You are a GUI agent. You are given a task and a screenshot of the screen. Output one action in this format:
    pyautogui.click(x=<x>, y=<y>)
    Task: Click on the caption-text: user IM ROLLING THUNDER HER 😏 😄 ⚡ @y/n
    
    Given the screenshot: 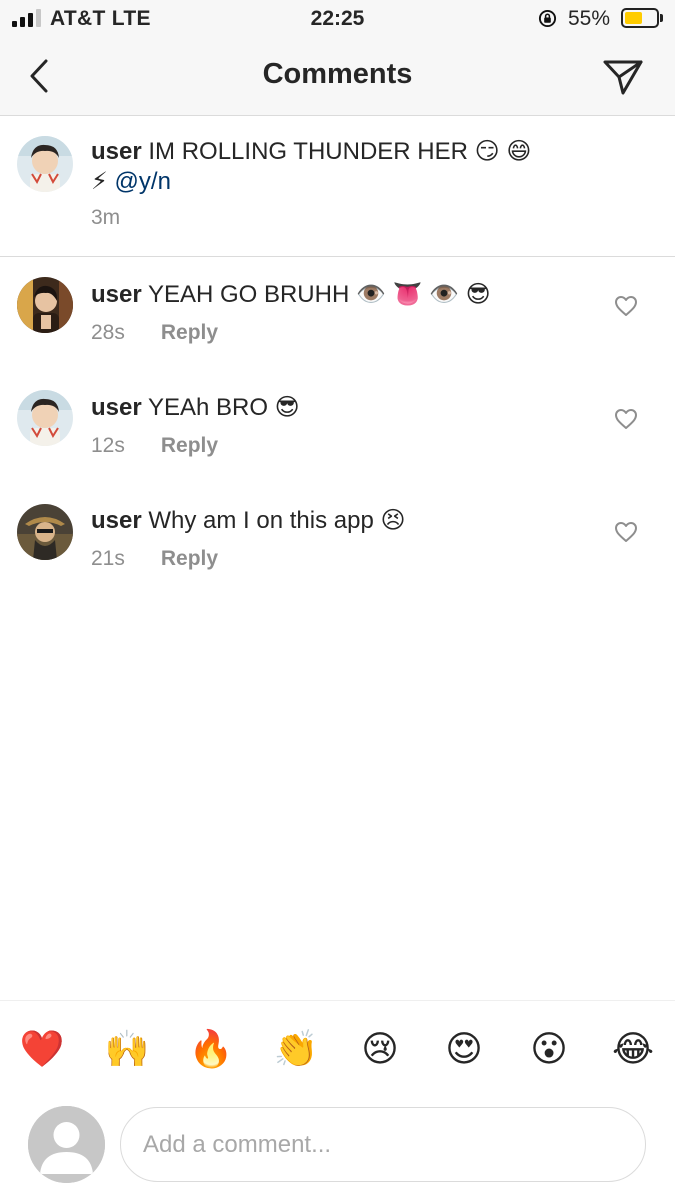 What is the action you would take?
    pyautogui.click(x=351, y=167)
    